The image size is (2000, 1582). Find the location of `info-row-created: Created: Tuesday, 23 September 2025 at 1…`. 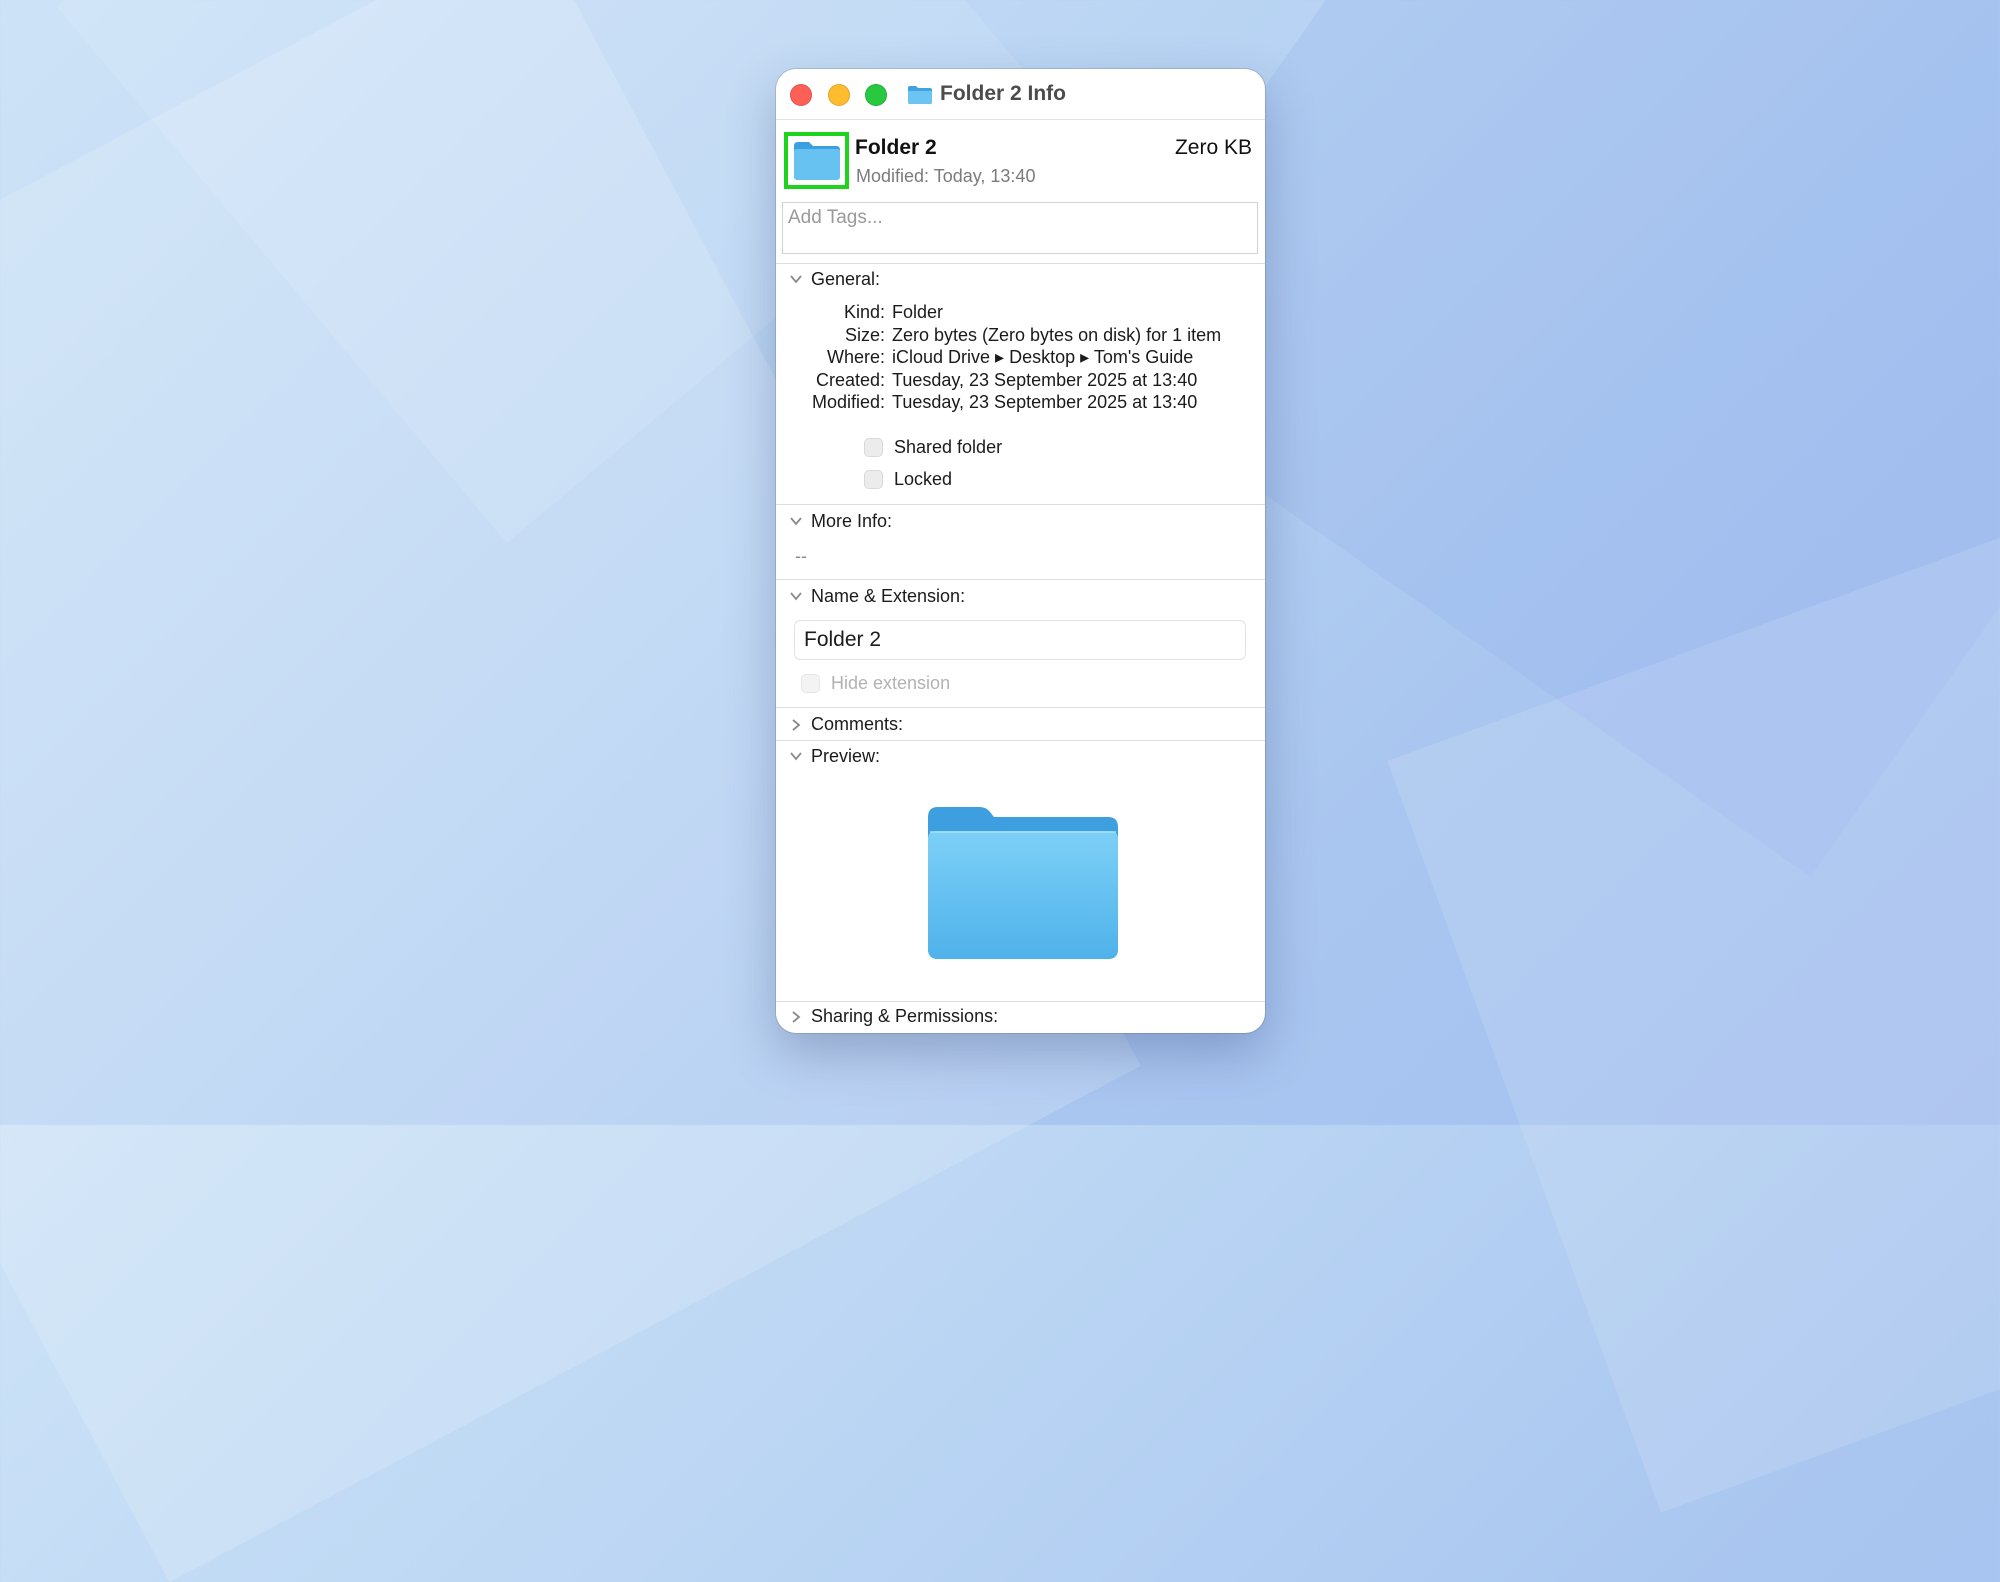

info-row-created: Created: Tuesday, 23 September 2025 at 1… is located at coordinates (1020, 381).